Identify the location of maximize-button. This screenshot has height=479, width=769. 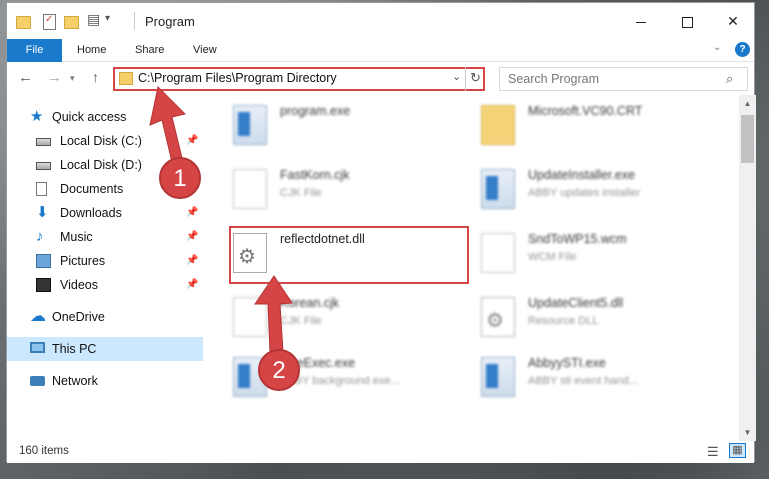
(687, 21).